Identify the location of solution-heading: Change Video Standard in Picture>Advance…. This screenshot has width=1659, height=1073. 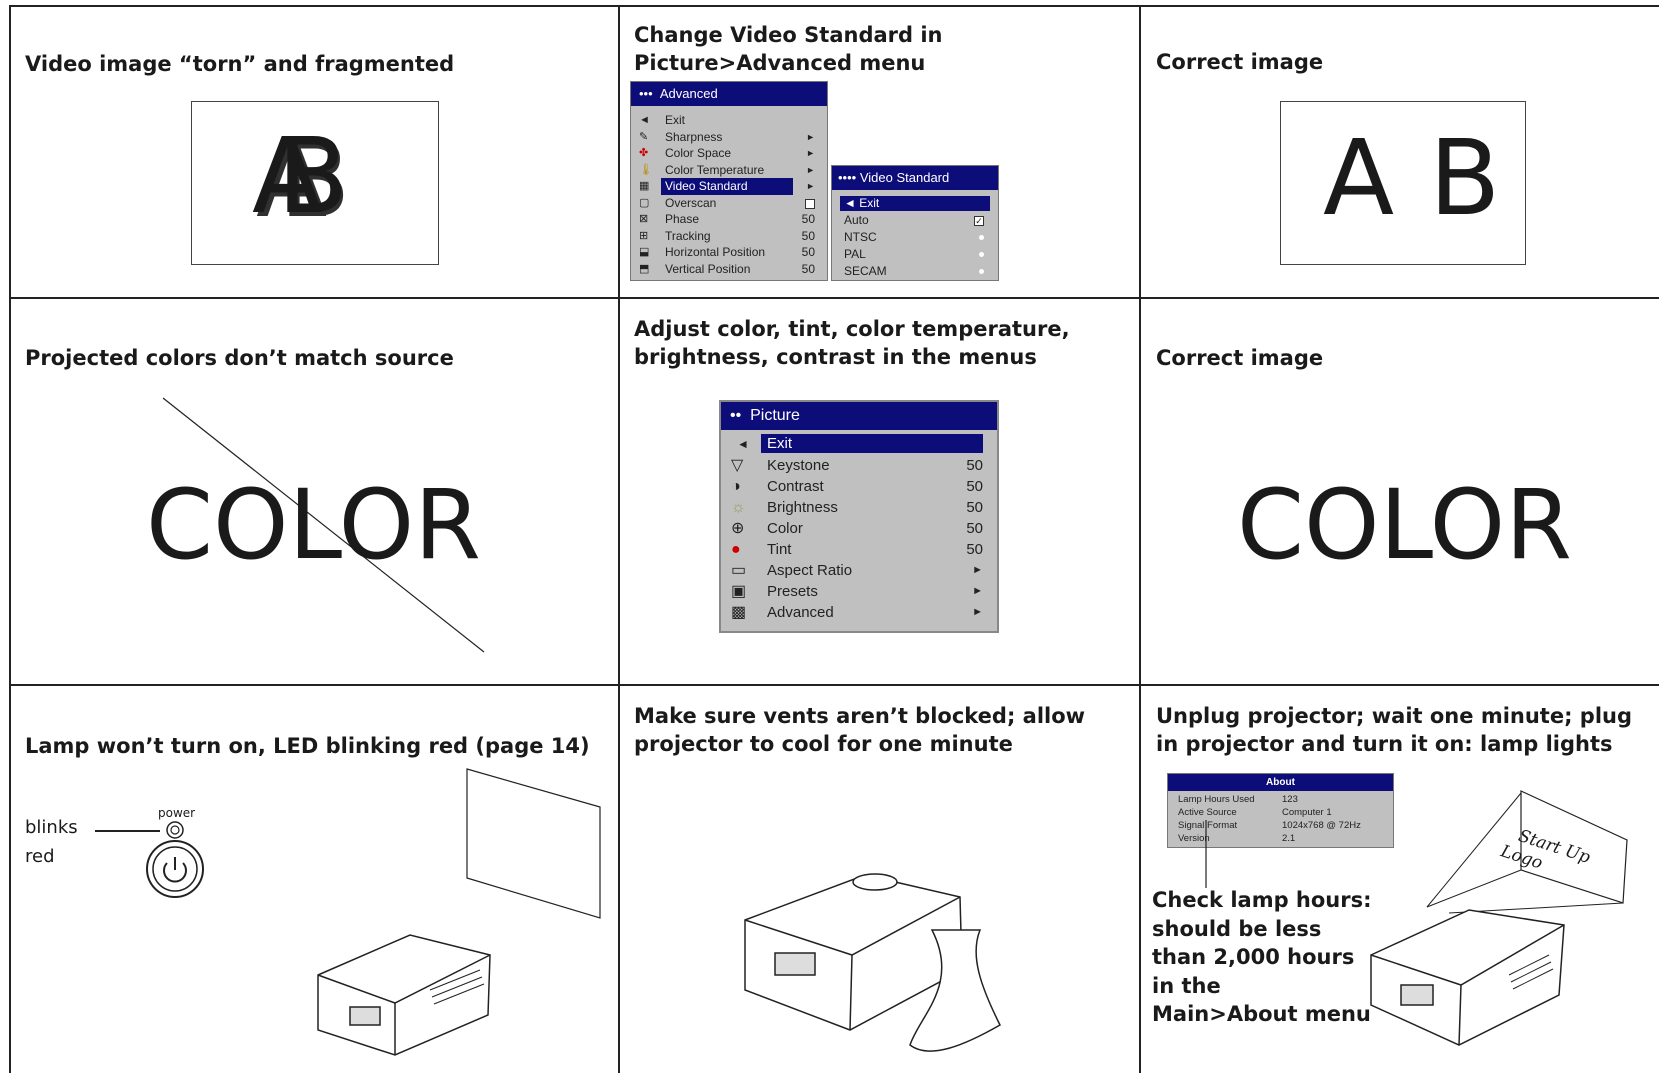
(788, 49).